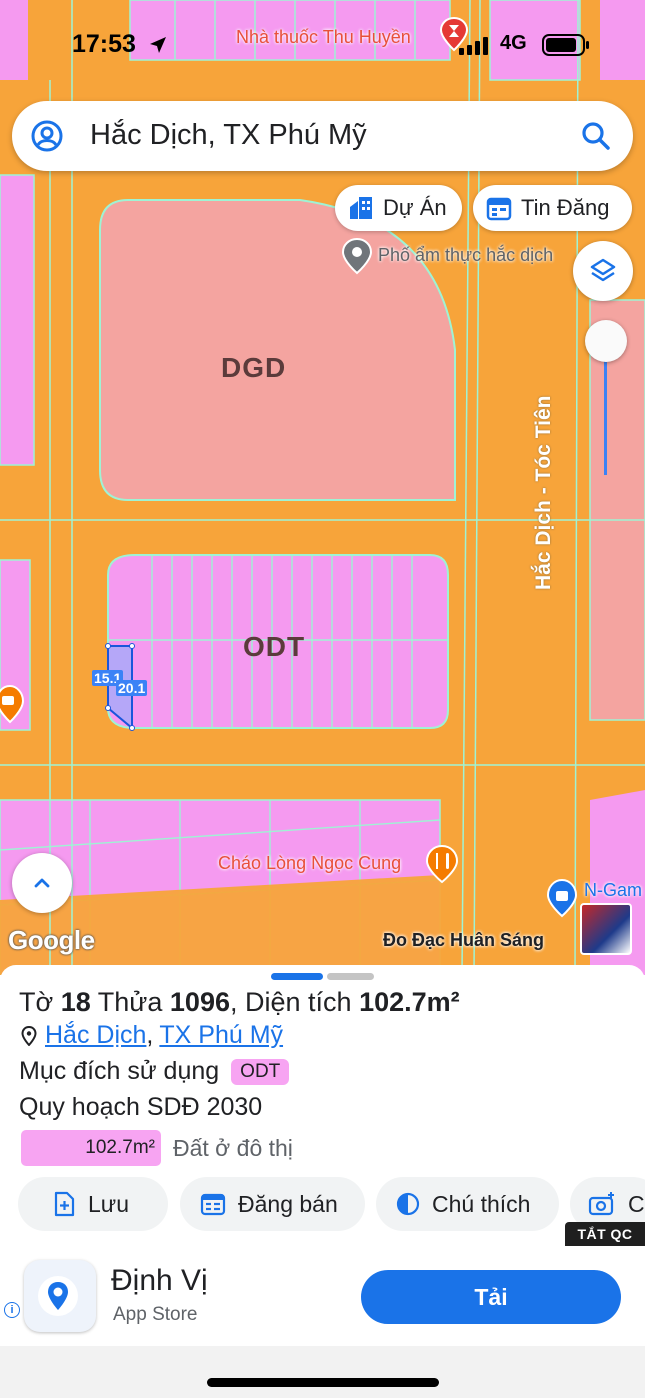 The image size is (645, 1398). What do you see at coordinates (104, 44) in the screenshot?
I see `status-time: 17:53` at bounding box center [104, 44].